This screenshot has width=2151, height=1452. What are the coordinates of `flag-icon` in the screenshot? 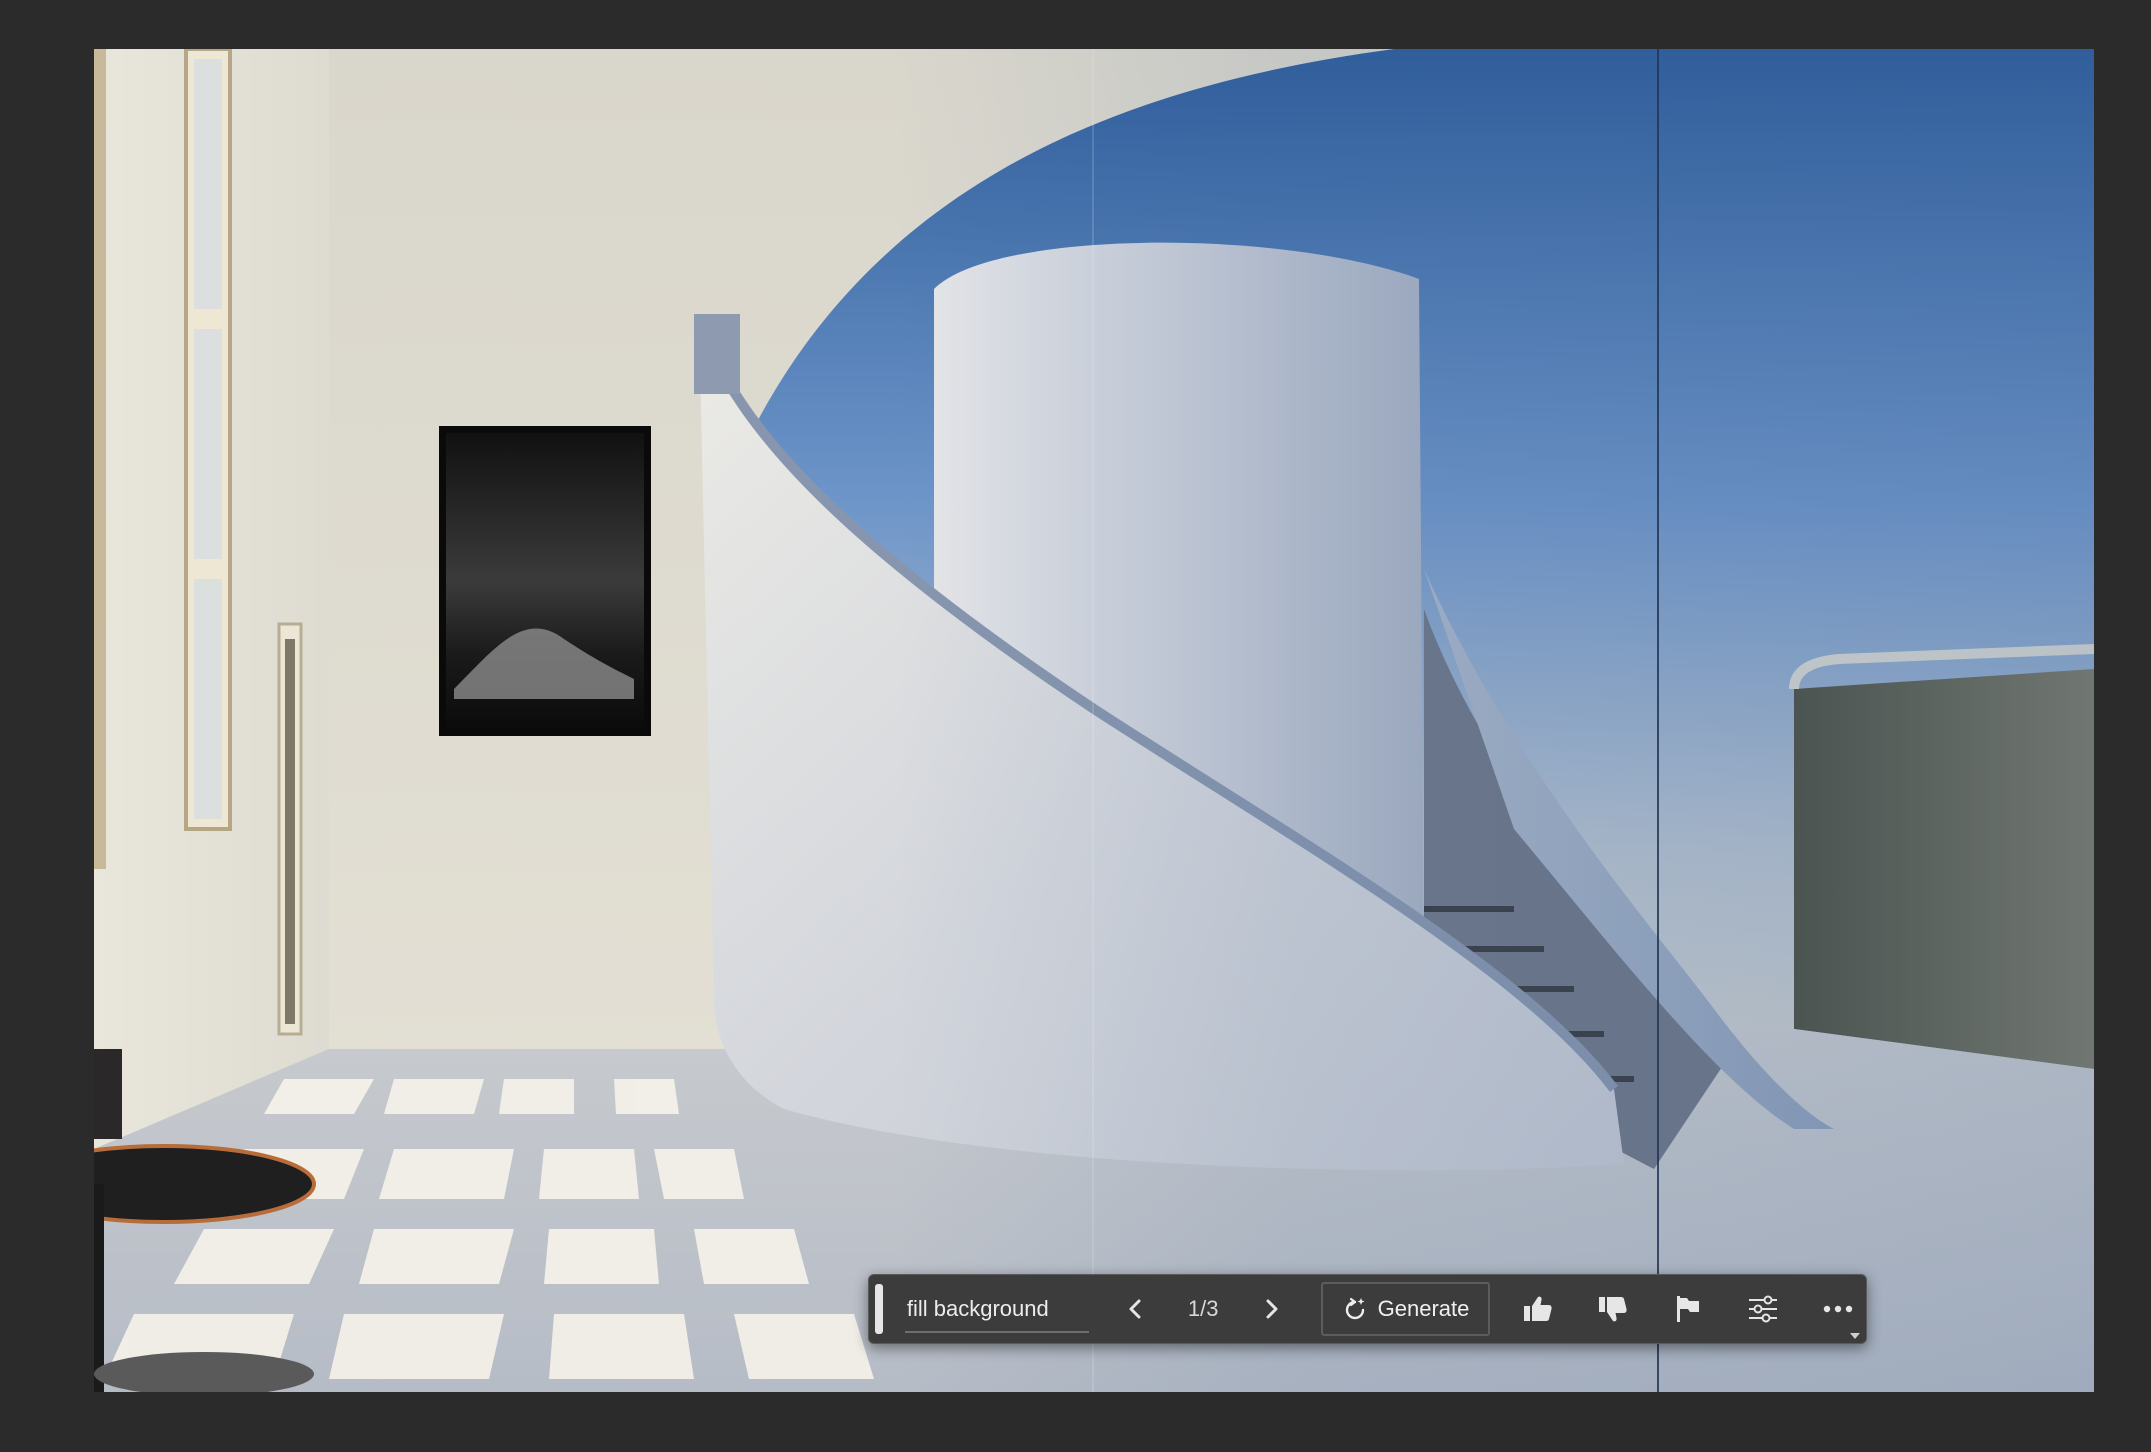 It's located at (1687, 1309).